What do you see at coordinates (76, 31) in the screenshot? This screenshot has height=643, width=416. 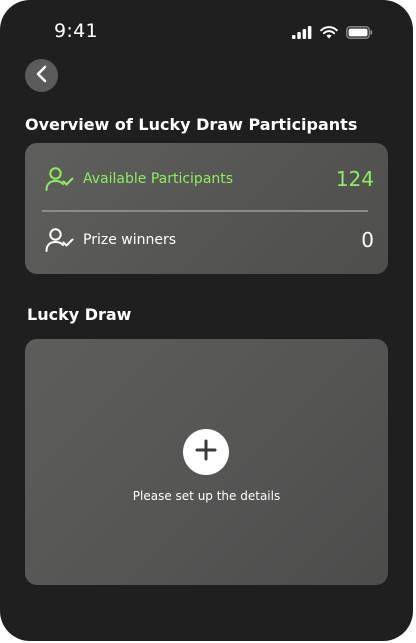 I see `status-time: 9:41` at bounding box center [76, 31].